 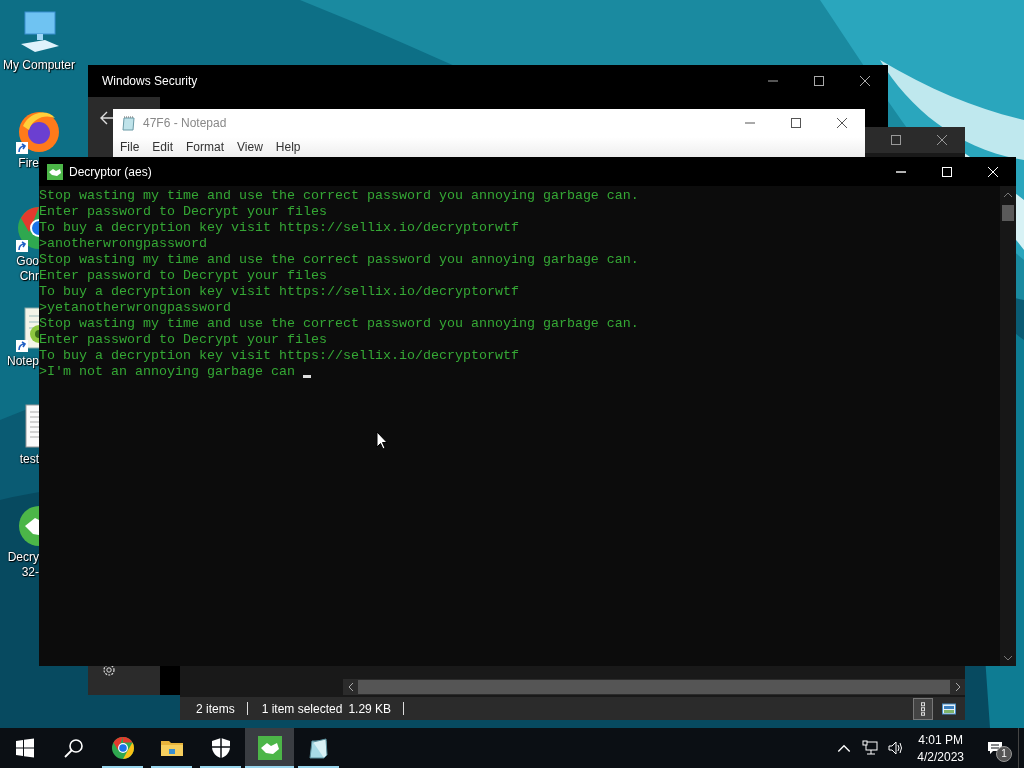 What do you see at coordinates (22, 361) in the screenshot?
I see `icon-label: Notep` at bounding box center [22, 361].